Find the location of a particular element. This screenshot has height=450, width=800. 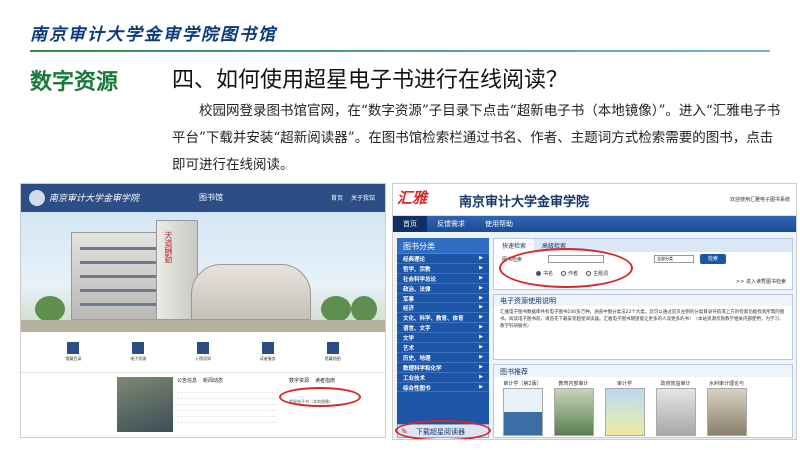

quick-link-service: 读者服务 is located at coordinates (268, 352).